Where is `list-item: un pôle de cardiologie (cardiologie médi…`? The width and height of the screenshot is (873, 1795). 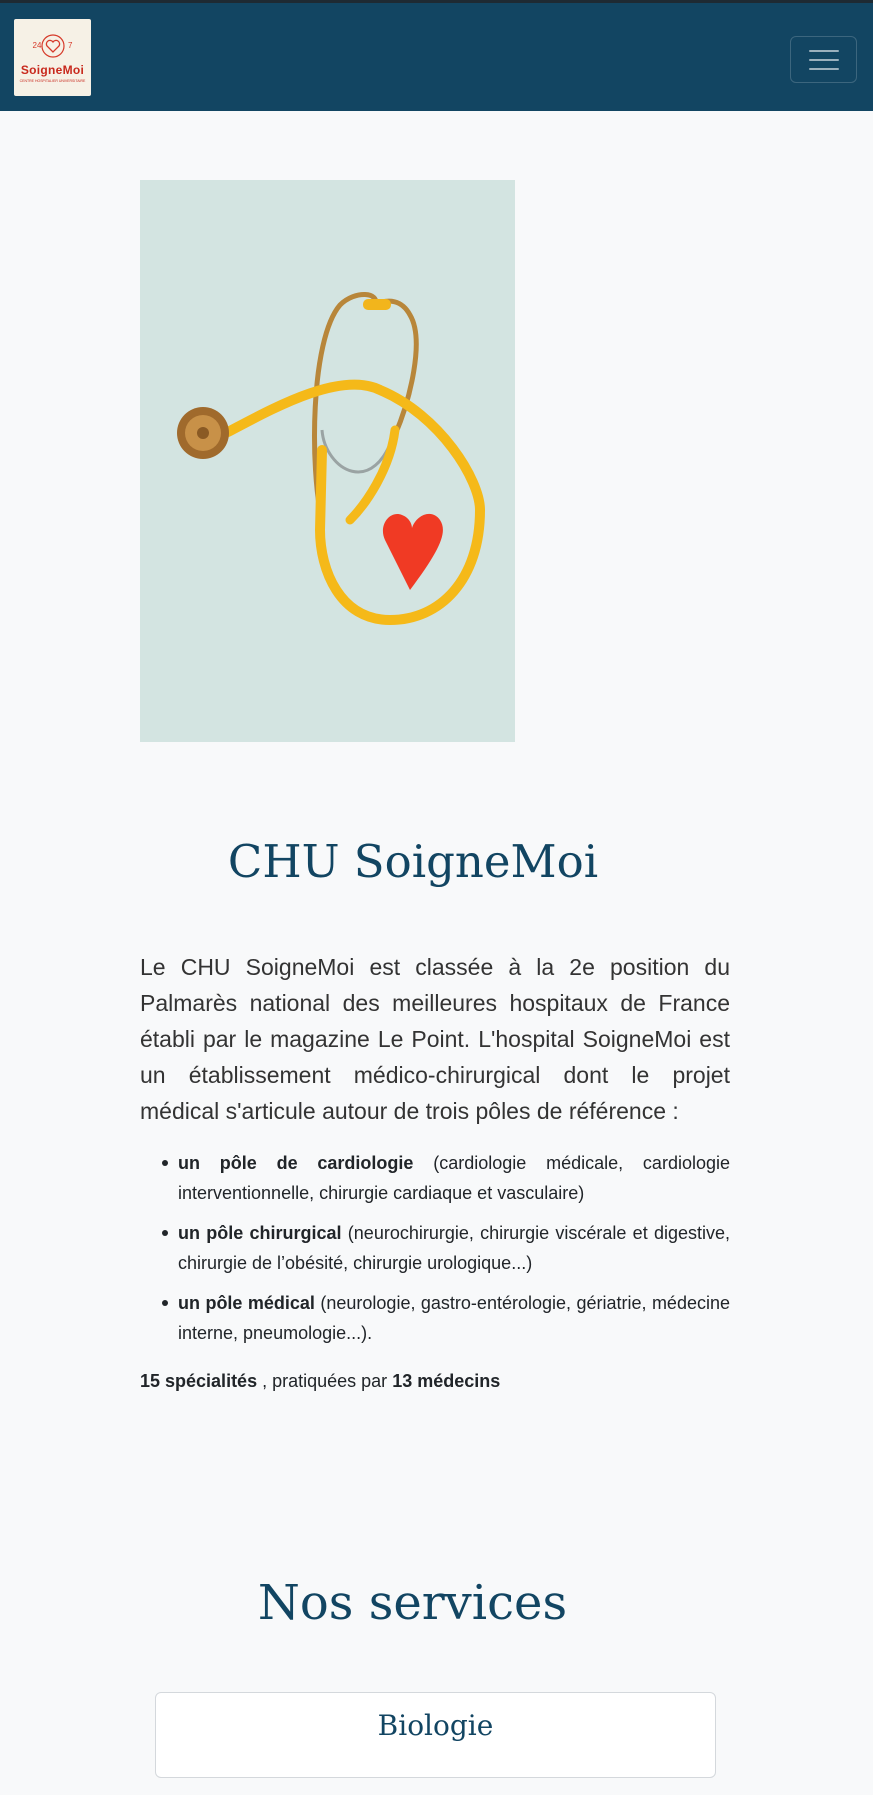
list-item: un pôle de cardiologie (cardiologie médi… is located at coordinates (445, 1178).